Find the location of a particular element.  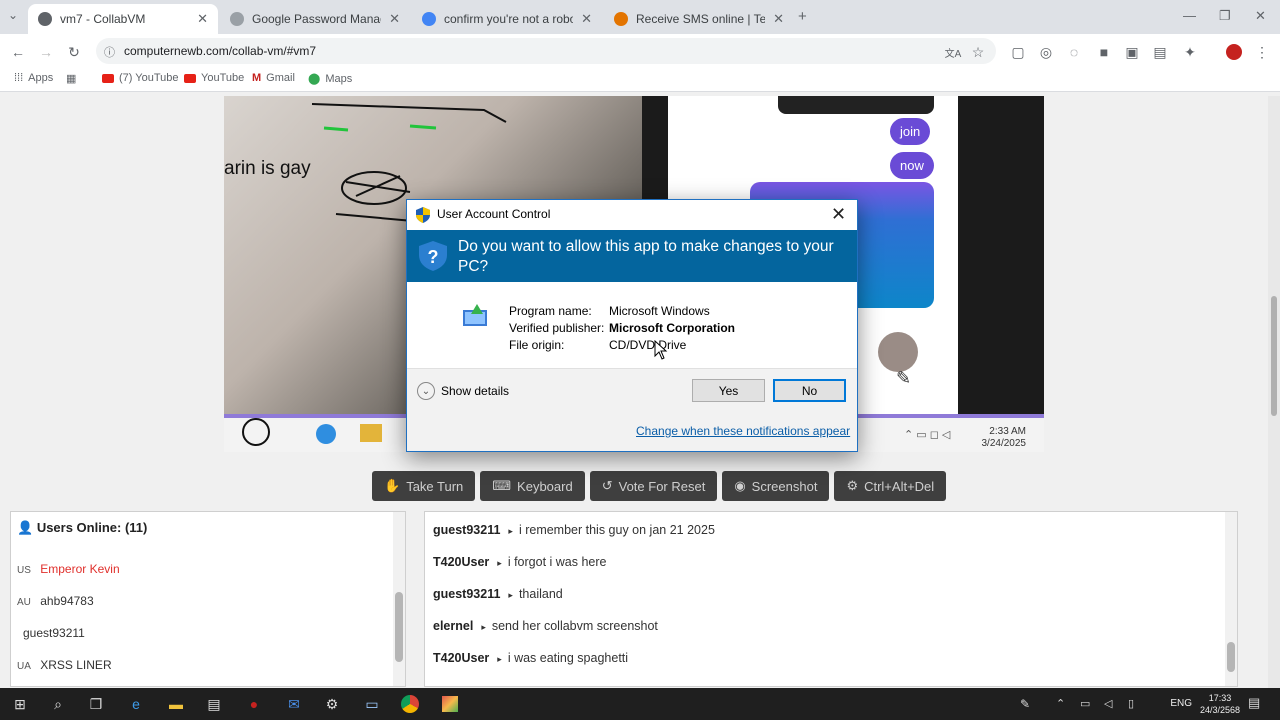

key-icon is located at coordinates (237, 19).